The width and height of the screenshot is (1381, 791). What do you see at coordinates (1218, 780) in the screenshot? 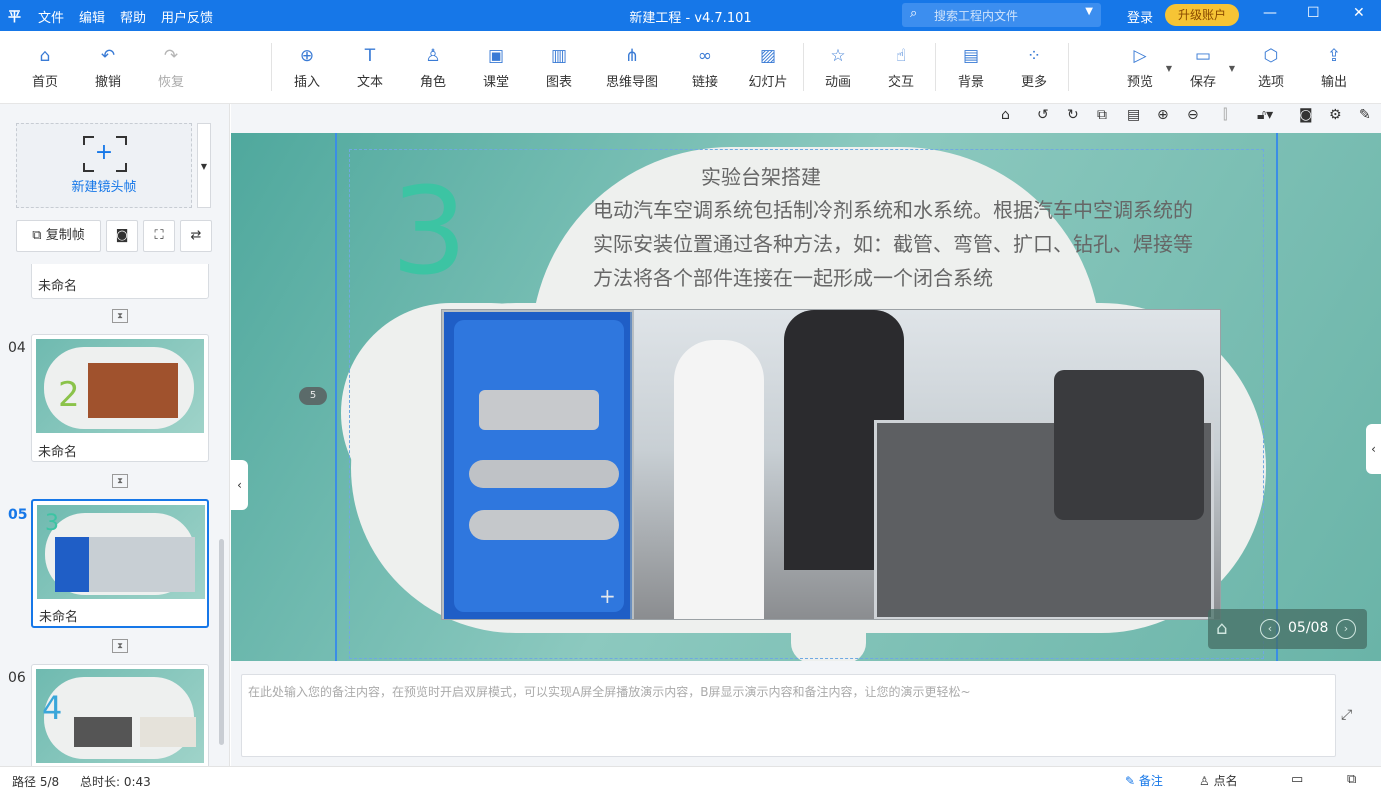
I see `roll-call-button: ♙ 点名` at bounding box center [1218, 780].